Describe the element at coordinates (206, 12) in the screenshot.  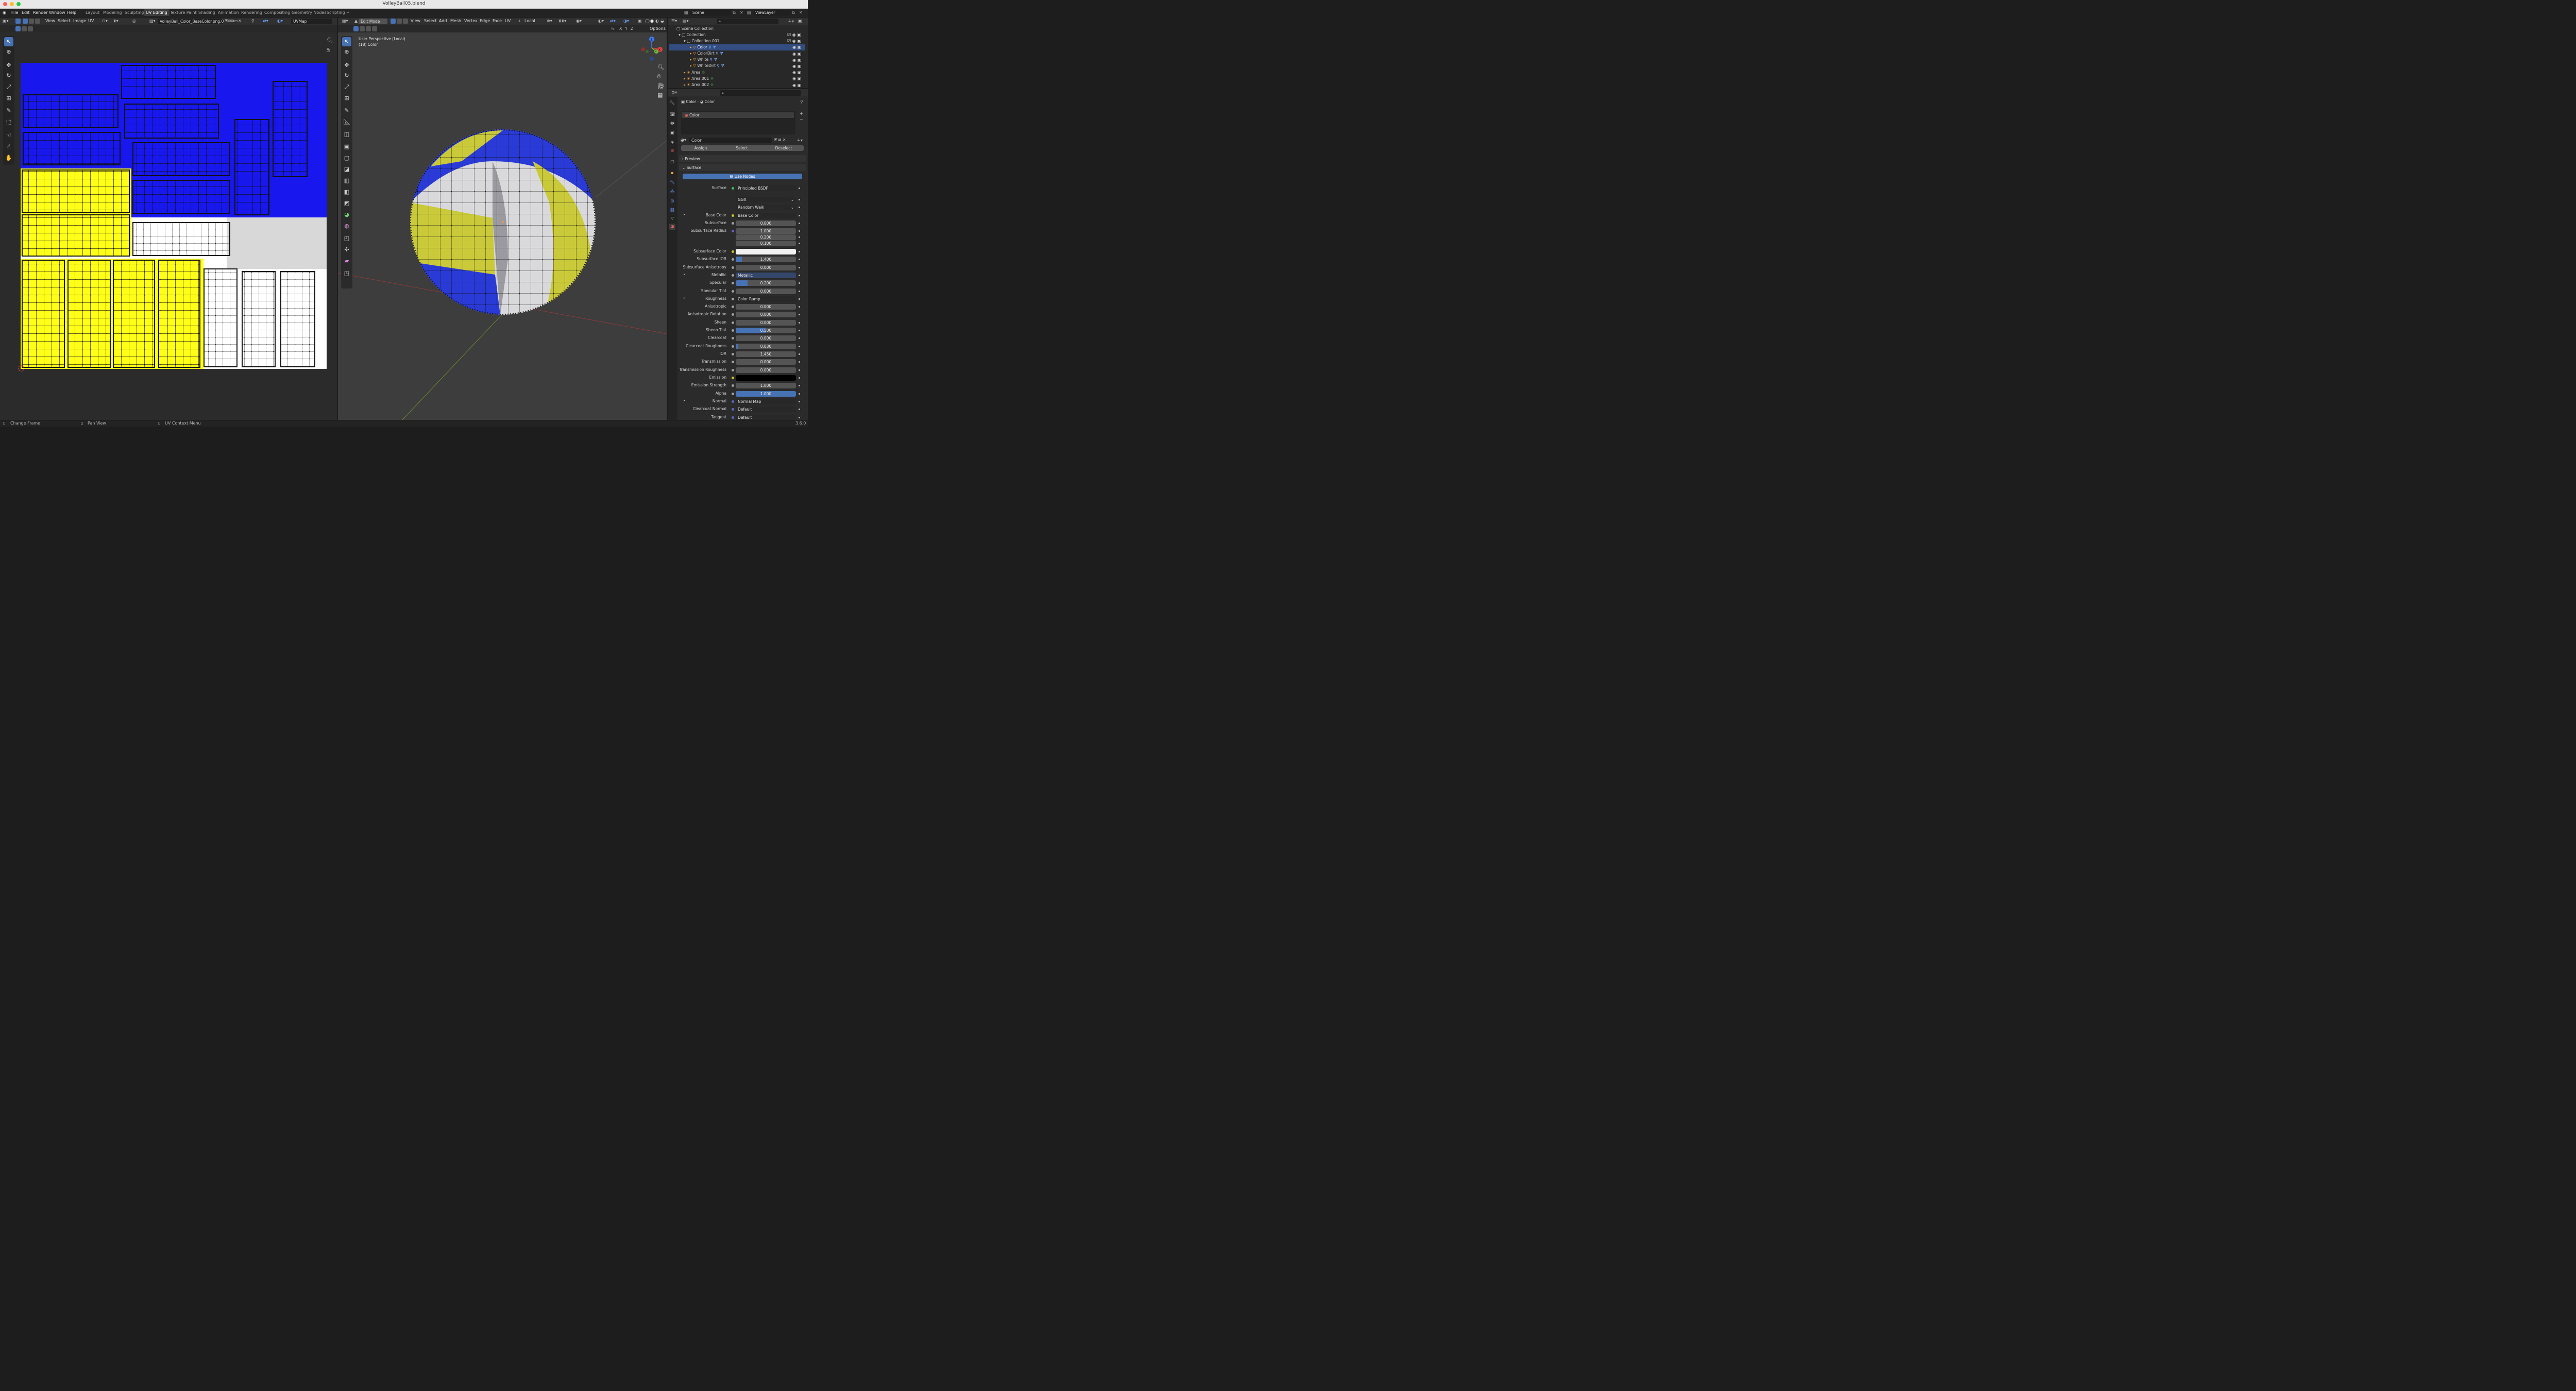
I see `tab-shading: Shading` at that location.